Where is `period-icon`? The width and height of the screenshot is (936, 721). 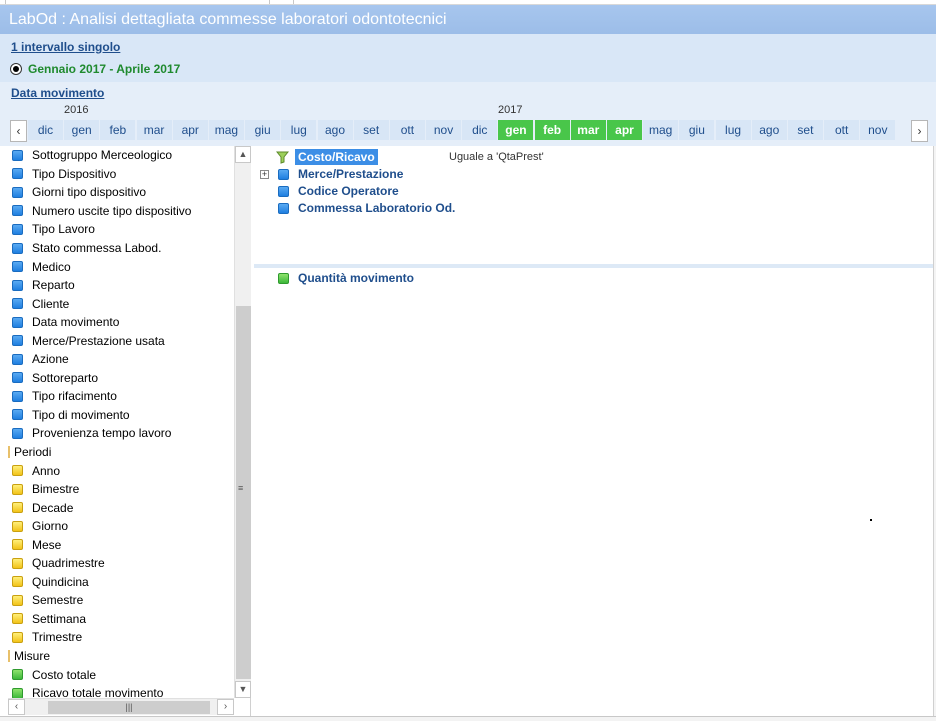 period-icon is located at coordinates (17, 637).